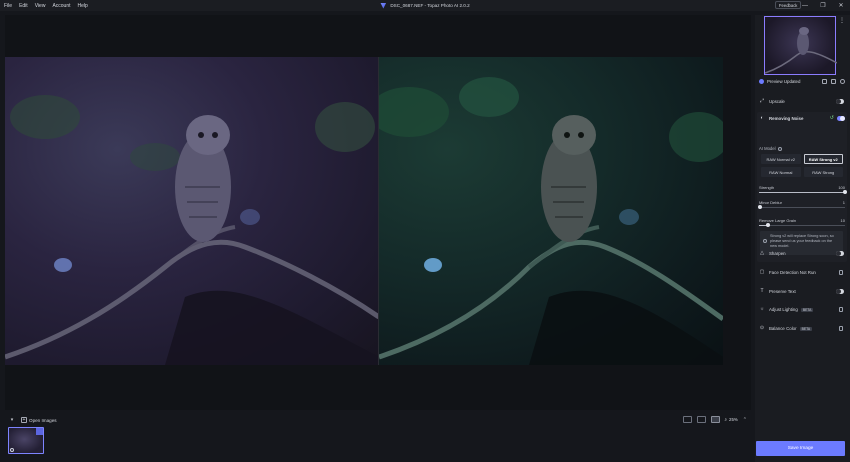 This screenshot has height=462, width=850. What do you see at coordinates (762, 309) in the screenshot?
I see `lighting-sun-icon: ☼` at bounding box center [762, 309].